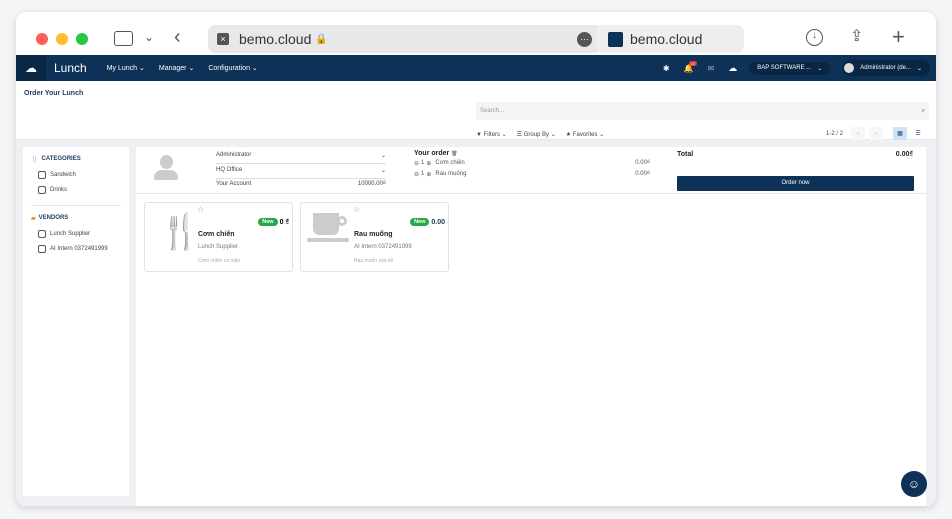 The width and height of the screenshot is (952, 519). I want to click on kanban-view-button: ▦, so click(900, 134).